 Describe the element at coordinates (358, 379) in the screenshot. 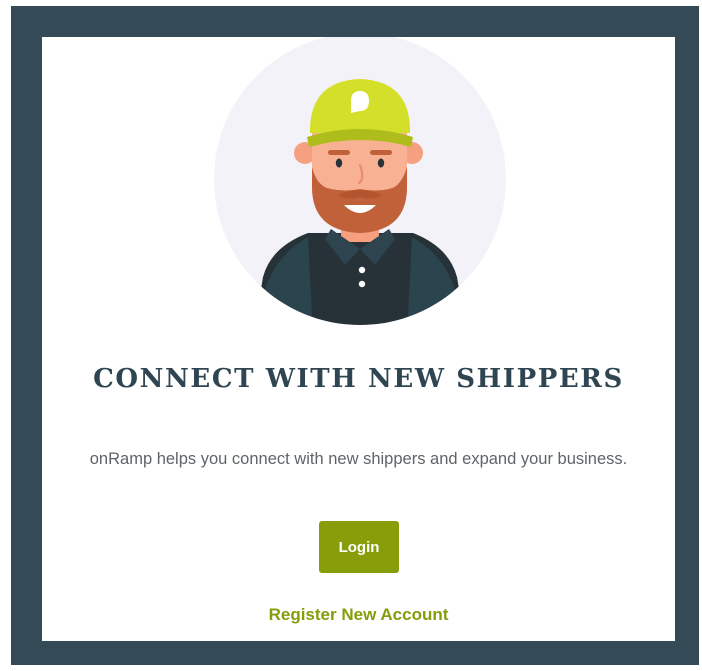

I see `page-title: CONNECT WITH NEW SHIPPERS` at that location.